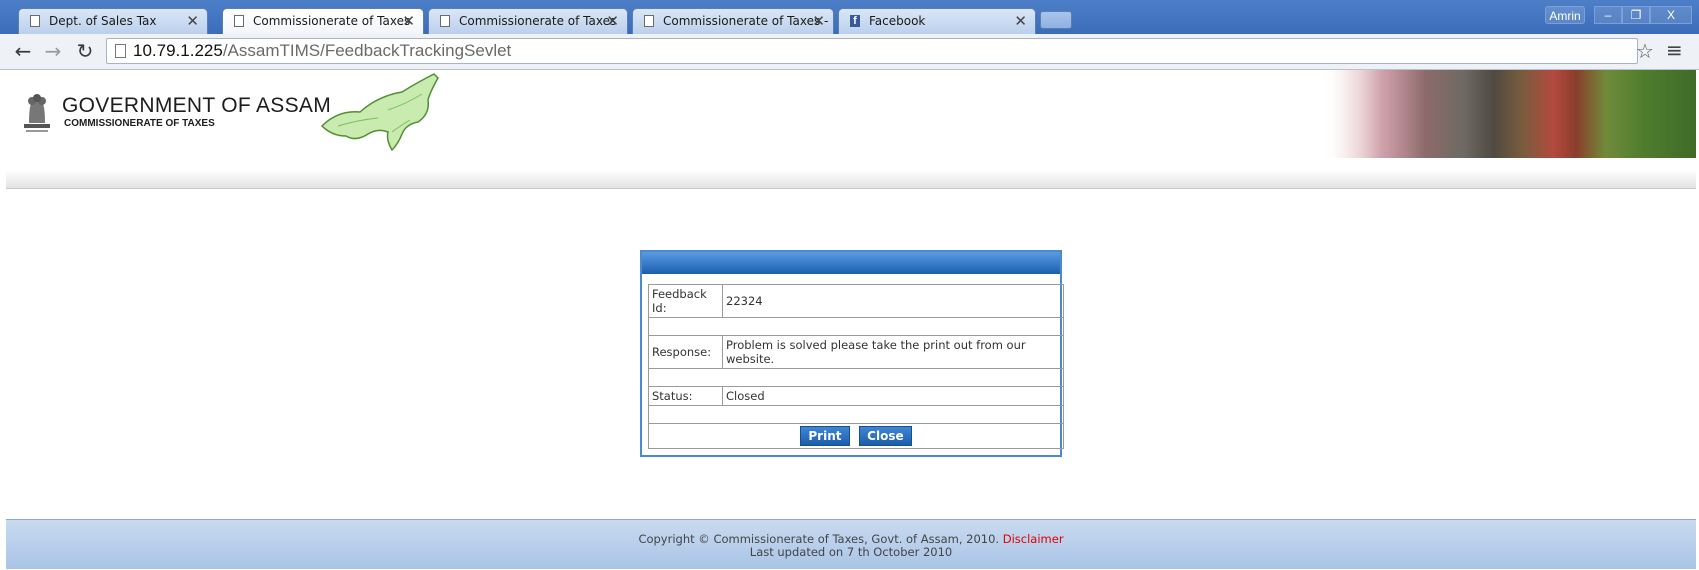  Describe the element at coordinates (1565, 15) in the screenshot. I see `profile-button: Amrin` at that location.